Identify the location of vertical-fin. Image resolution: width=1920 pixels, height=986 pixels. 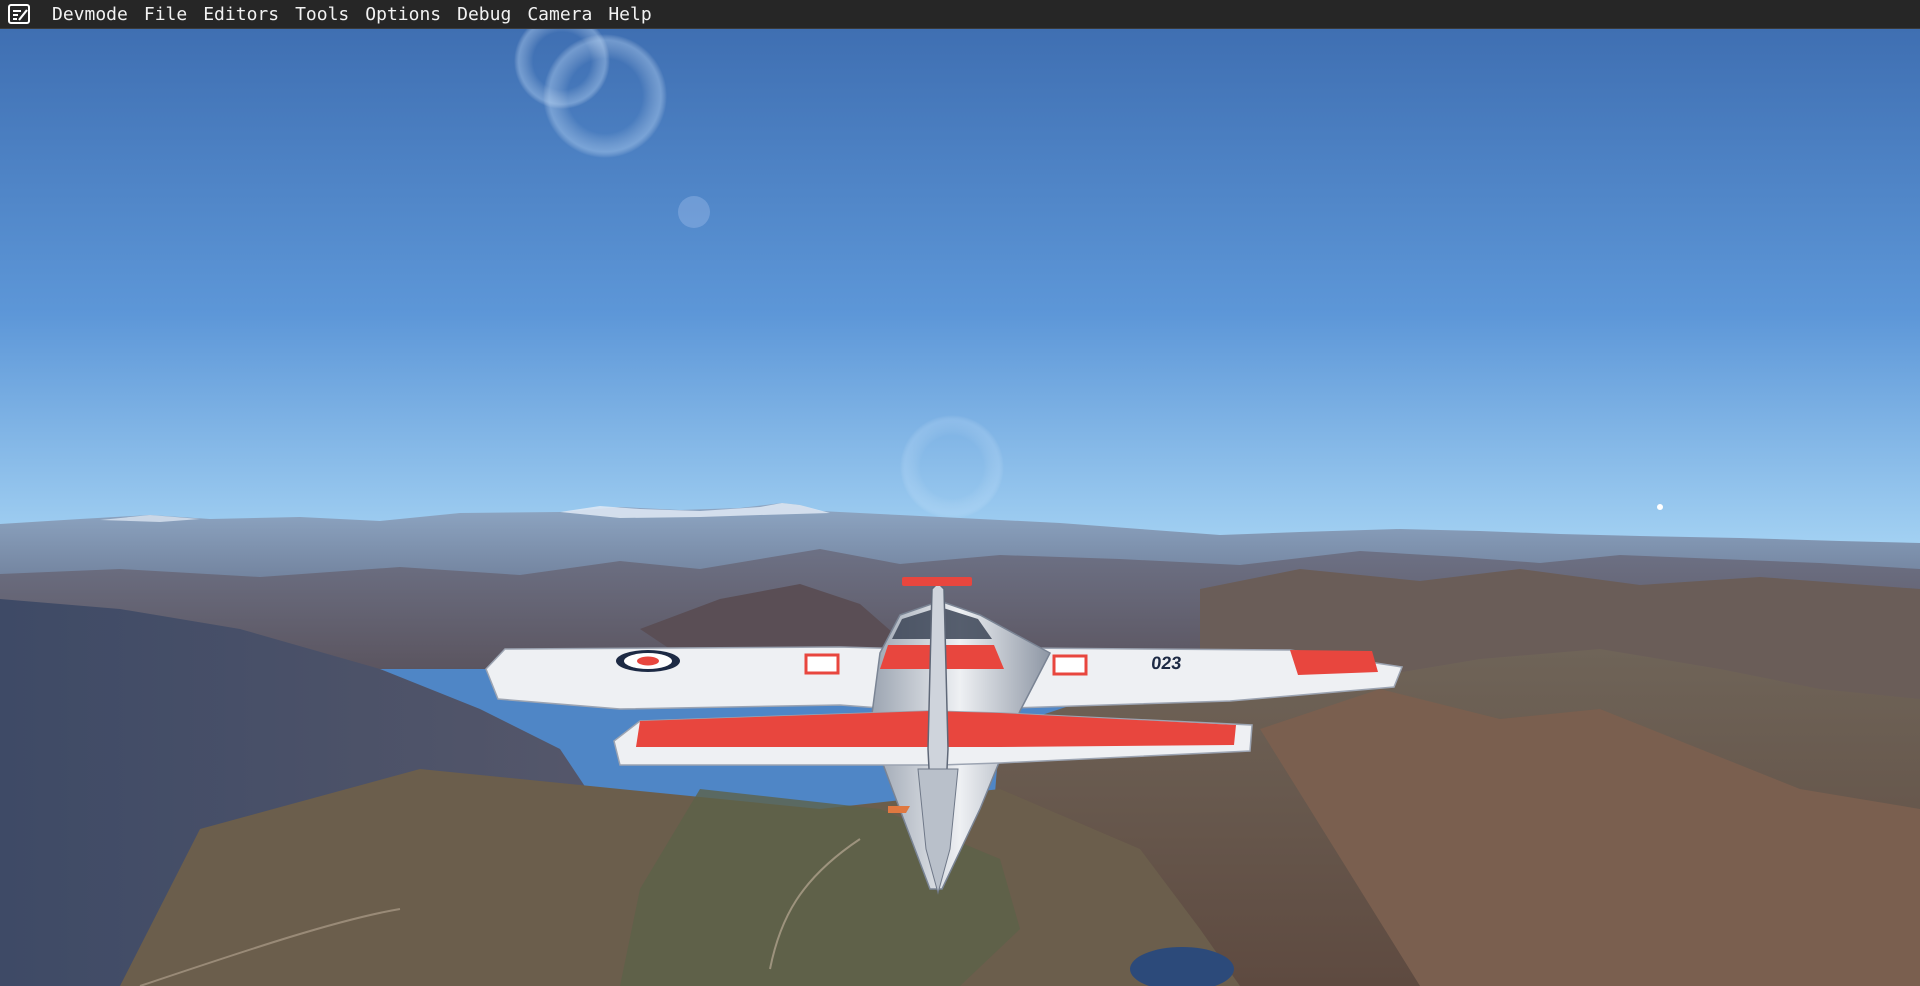
(938, 685).